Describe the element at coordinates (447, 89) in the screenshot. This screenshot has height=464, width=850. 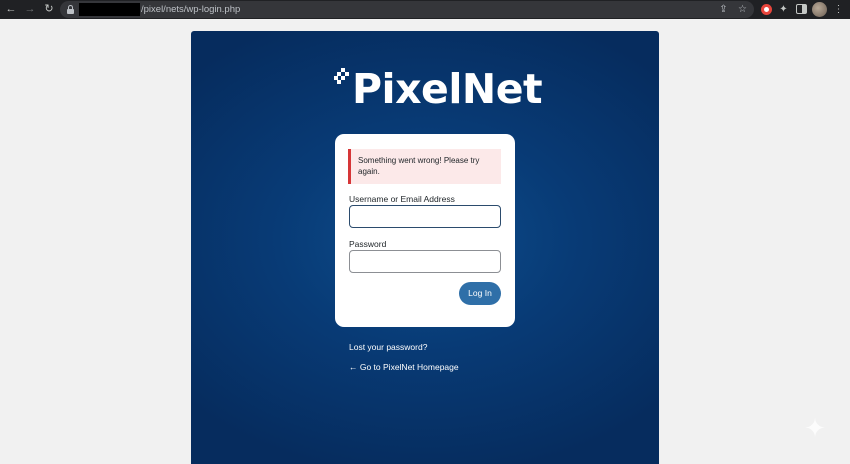
I see `logo-wordmark: PixelNet` at that location.